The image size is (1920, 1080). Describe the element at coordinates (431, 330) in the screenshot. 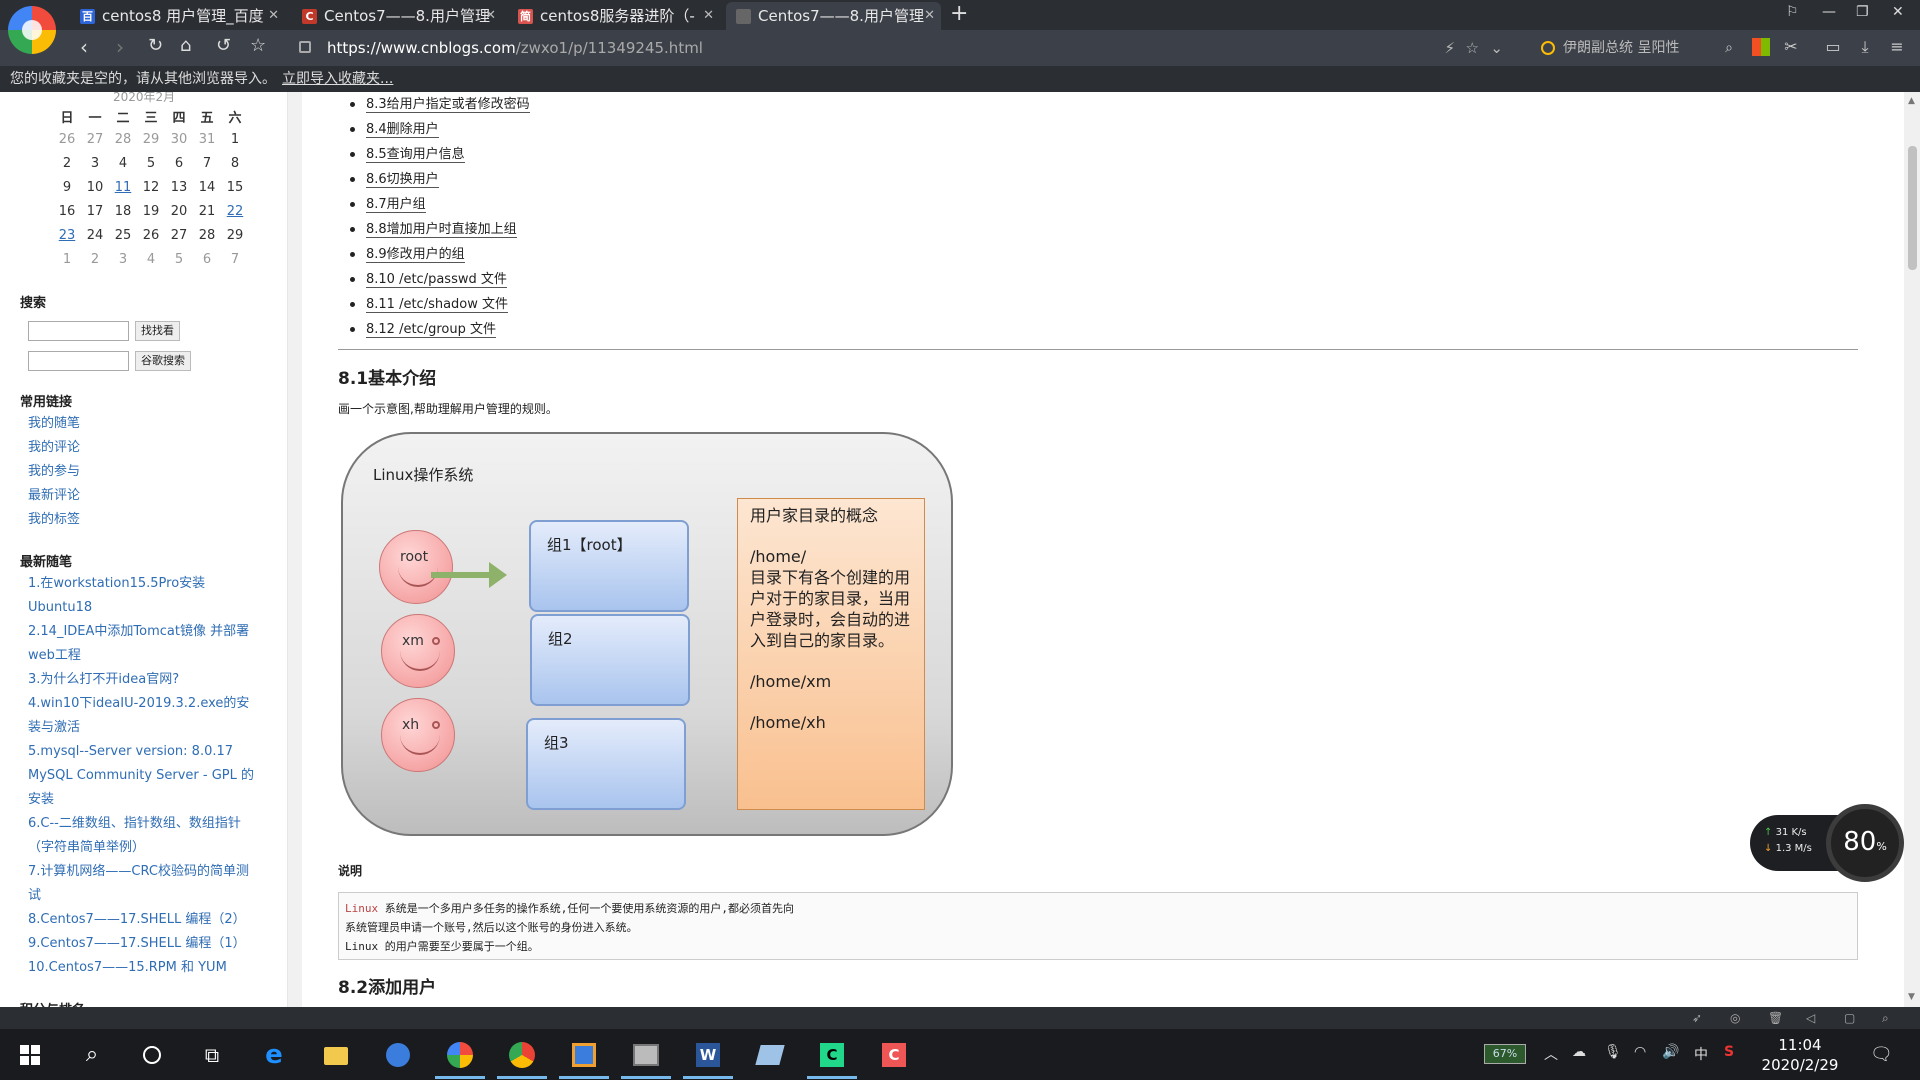

I see `toc-link: 8.12 /etc/group 文件` at that location.